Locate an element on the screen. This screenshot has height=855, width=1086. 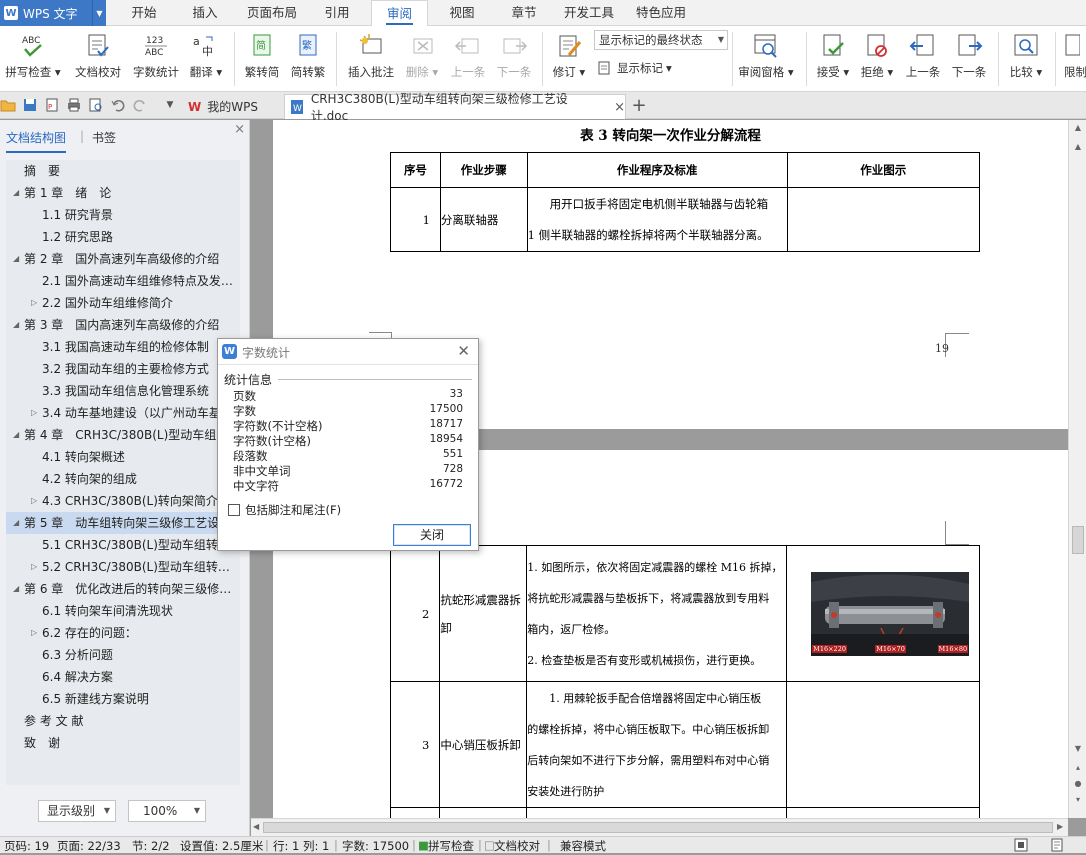
outline-item: 1.2 研究思路 is located at coordinates (123, 237).